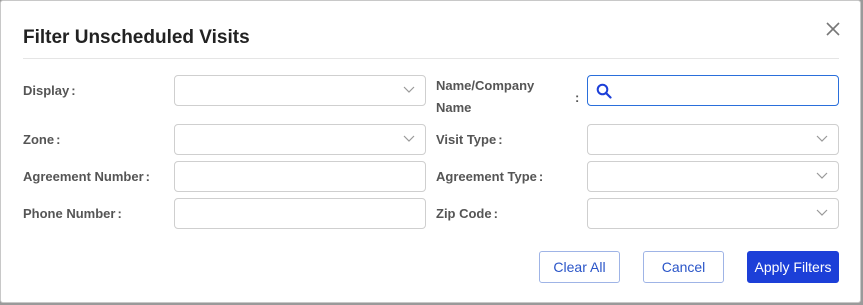  Describe the element at coordinates (713, 176) in the screenshot. I see `agreement-type-select` at that location.